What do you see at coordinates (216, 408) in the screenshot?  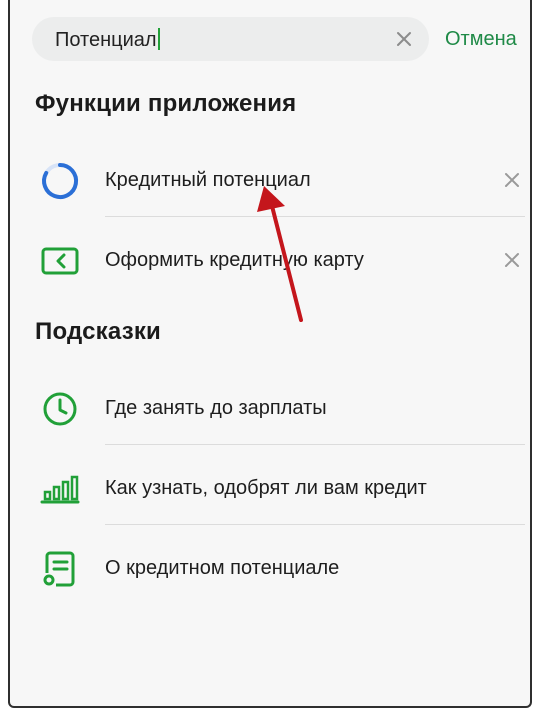 I see `hint-item-label: Где занять до зарплаты` at bounding box center [216, 408].